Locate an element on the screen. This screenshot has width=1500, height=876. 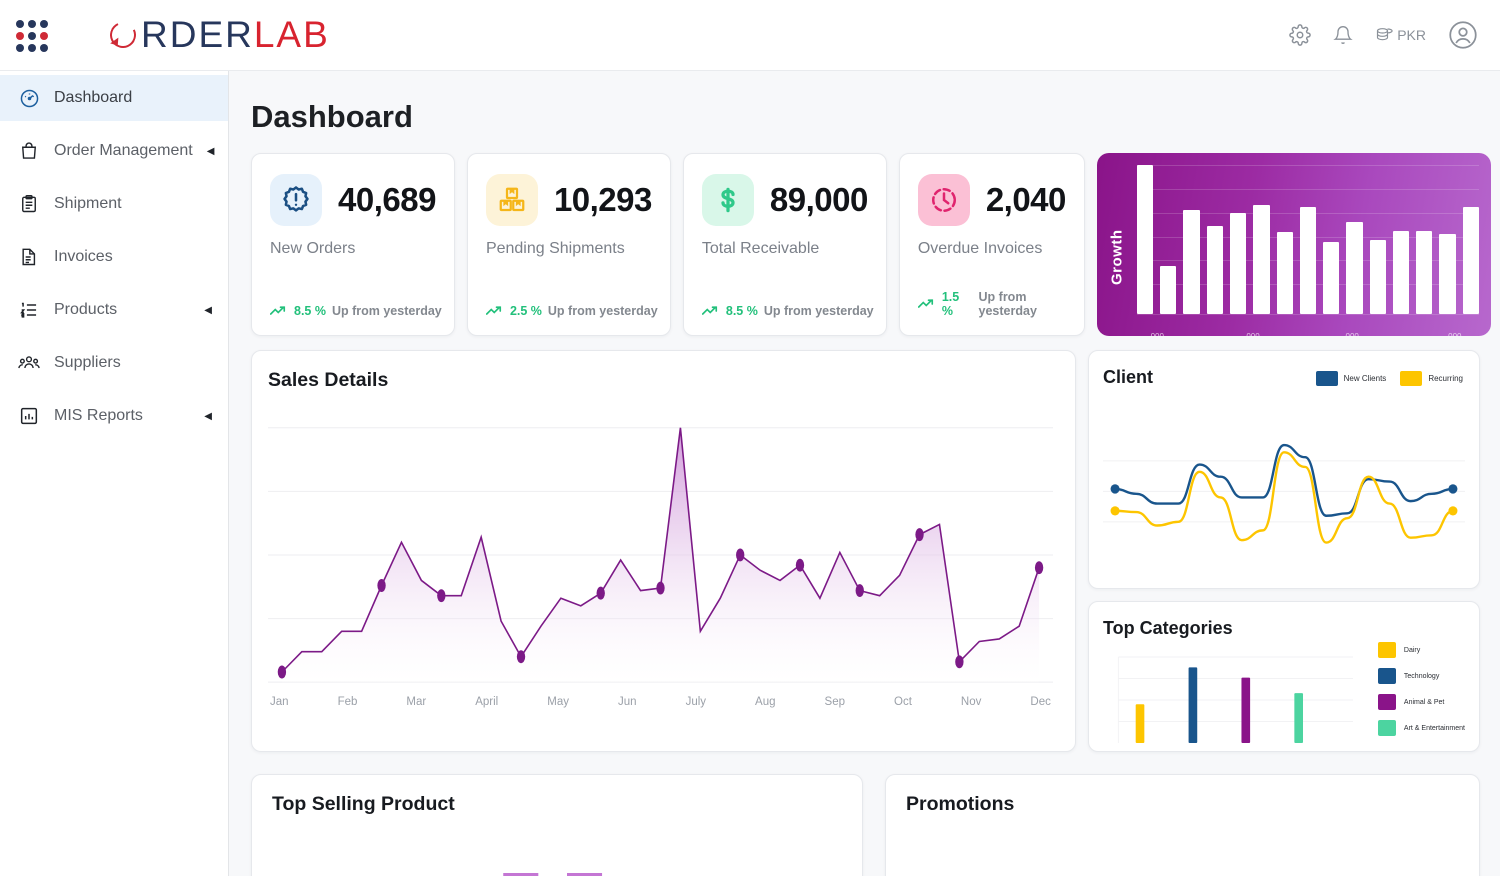
legend-item: Animal & Pet is located at coordinates (1421, 702).